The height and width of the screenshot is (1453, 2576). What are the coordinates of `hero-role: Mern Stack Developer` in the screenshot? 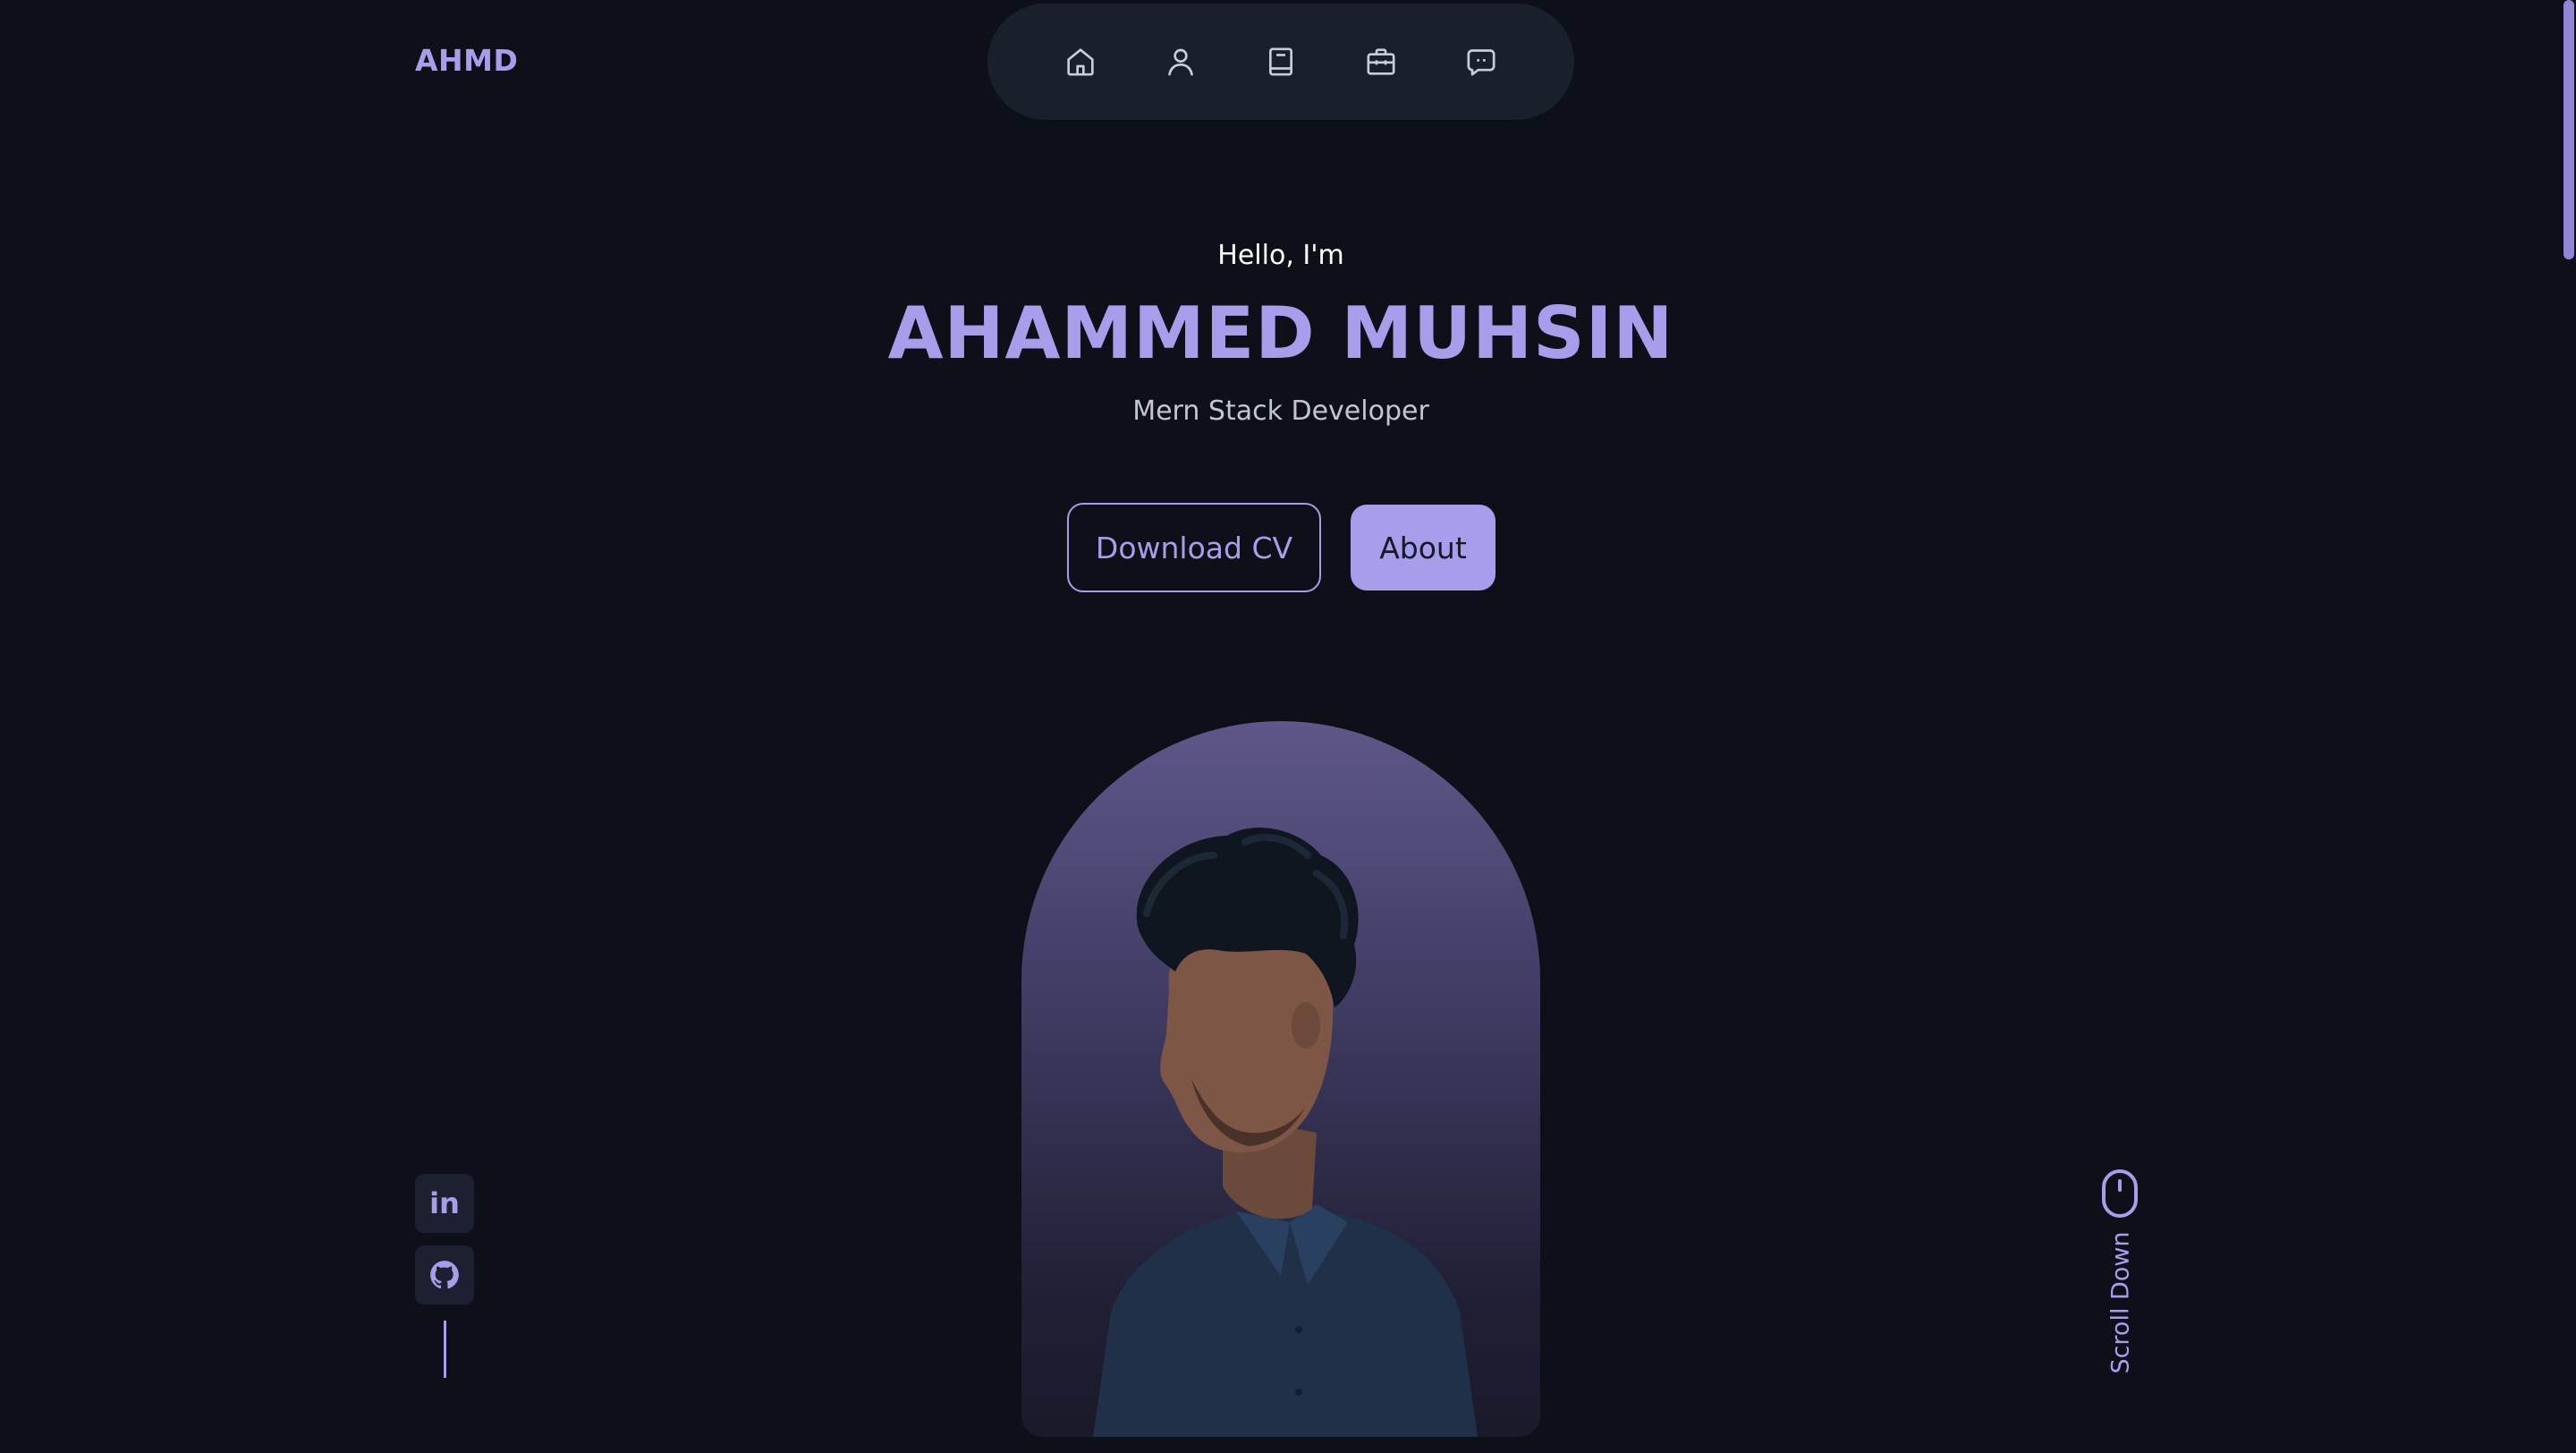 It's located at (1280, 411).